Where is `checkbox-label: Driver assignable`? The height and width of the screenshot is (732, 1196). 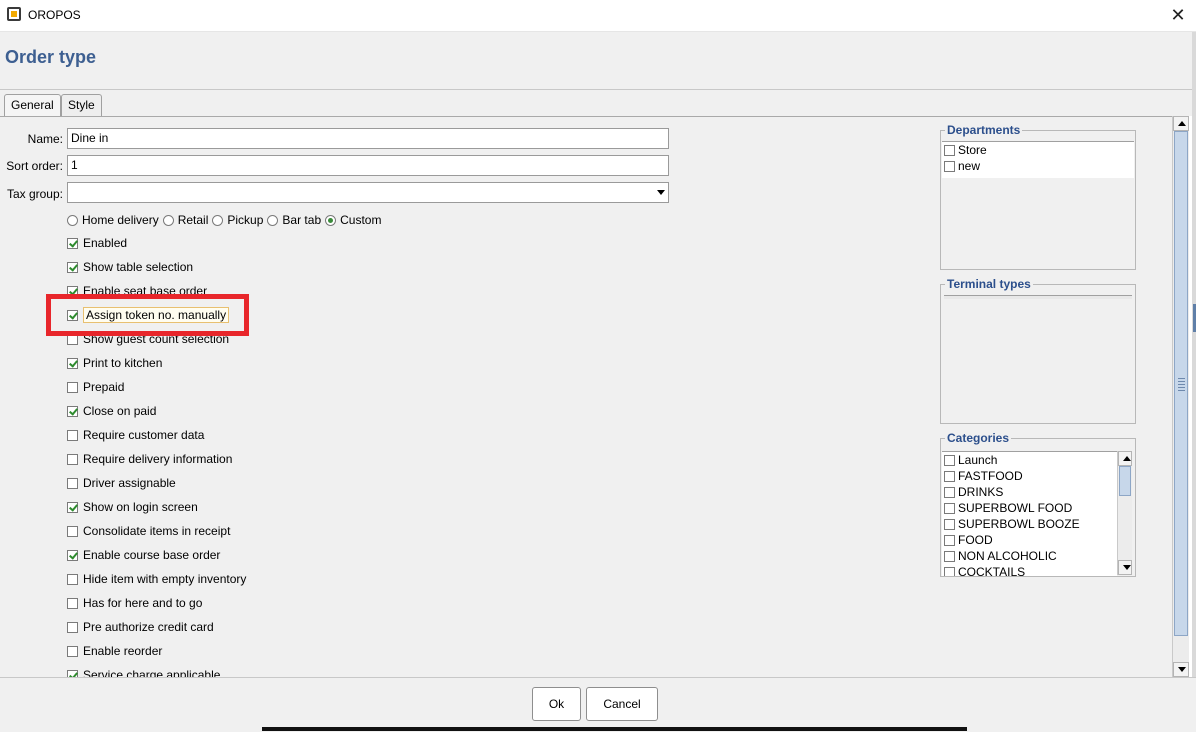 checkbox-label: Driver assignable is located at coordinates (129, 483).